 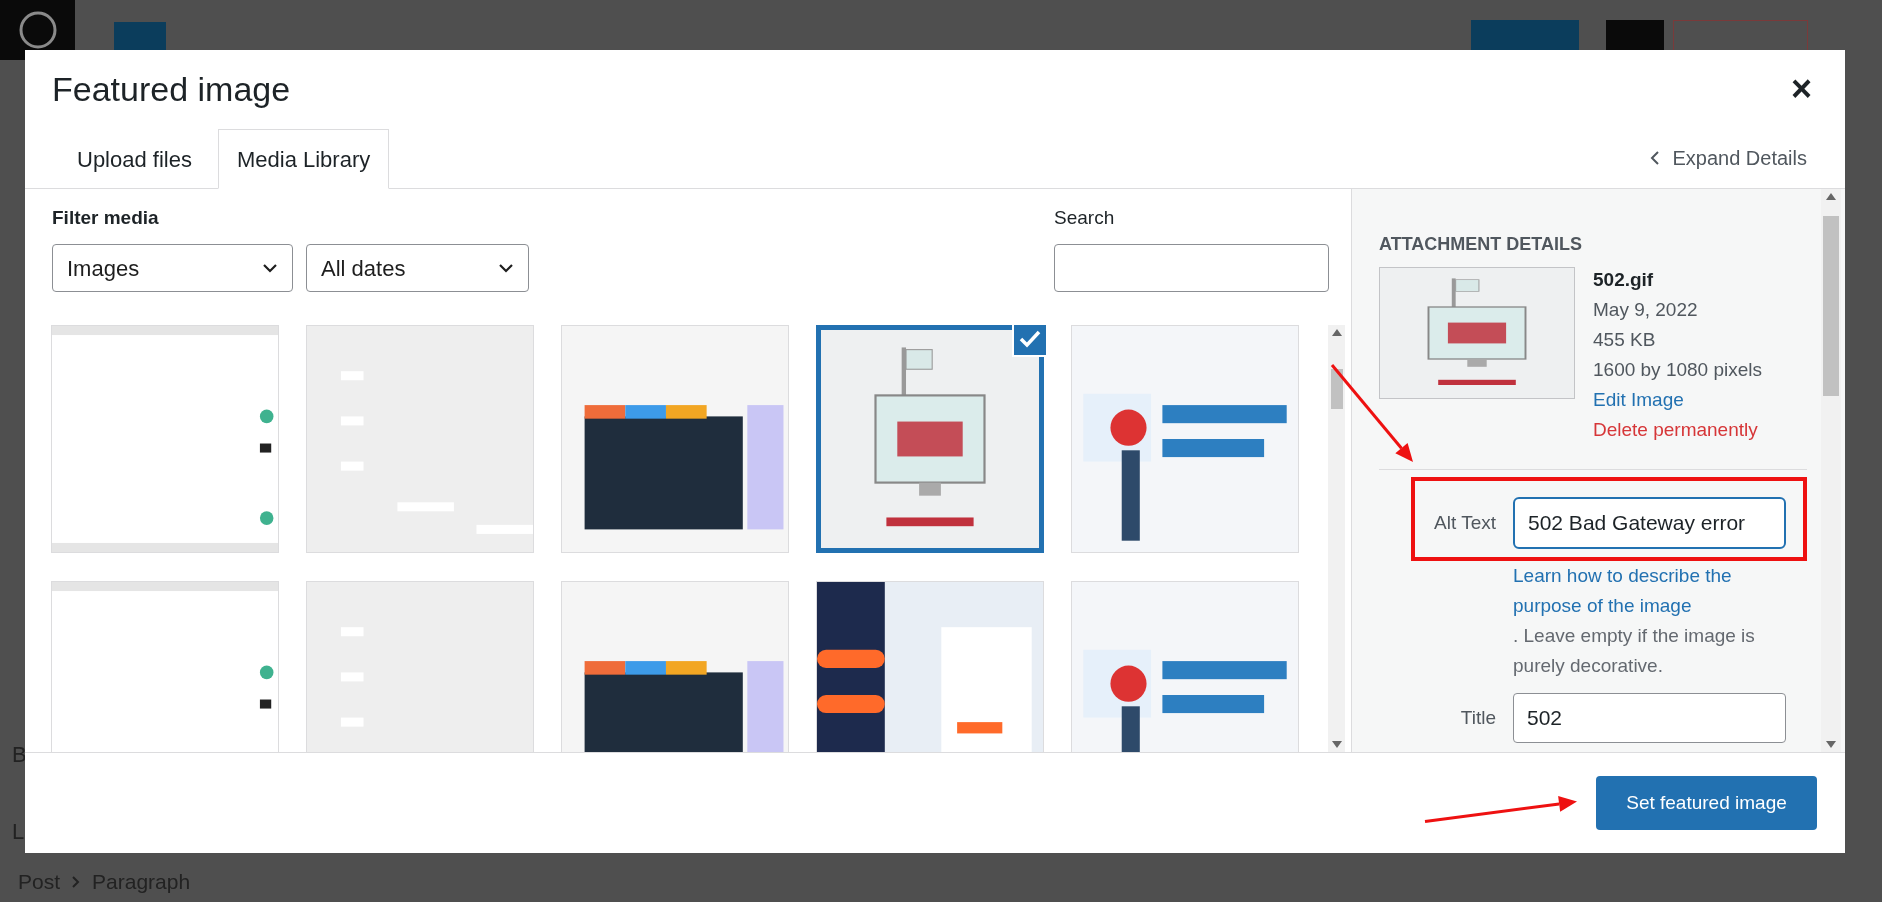 I want to click on date-select: All dates, so click(x=417, y=268).